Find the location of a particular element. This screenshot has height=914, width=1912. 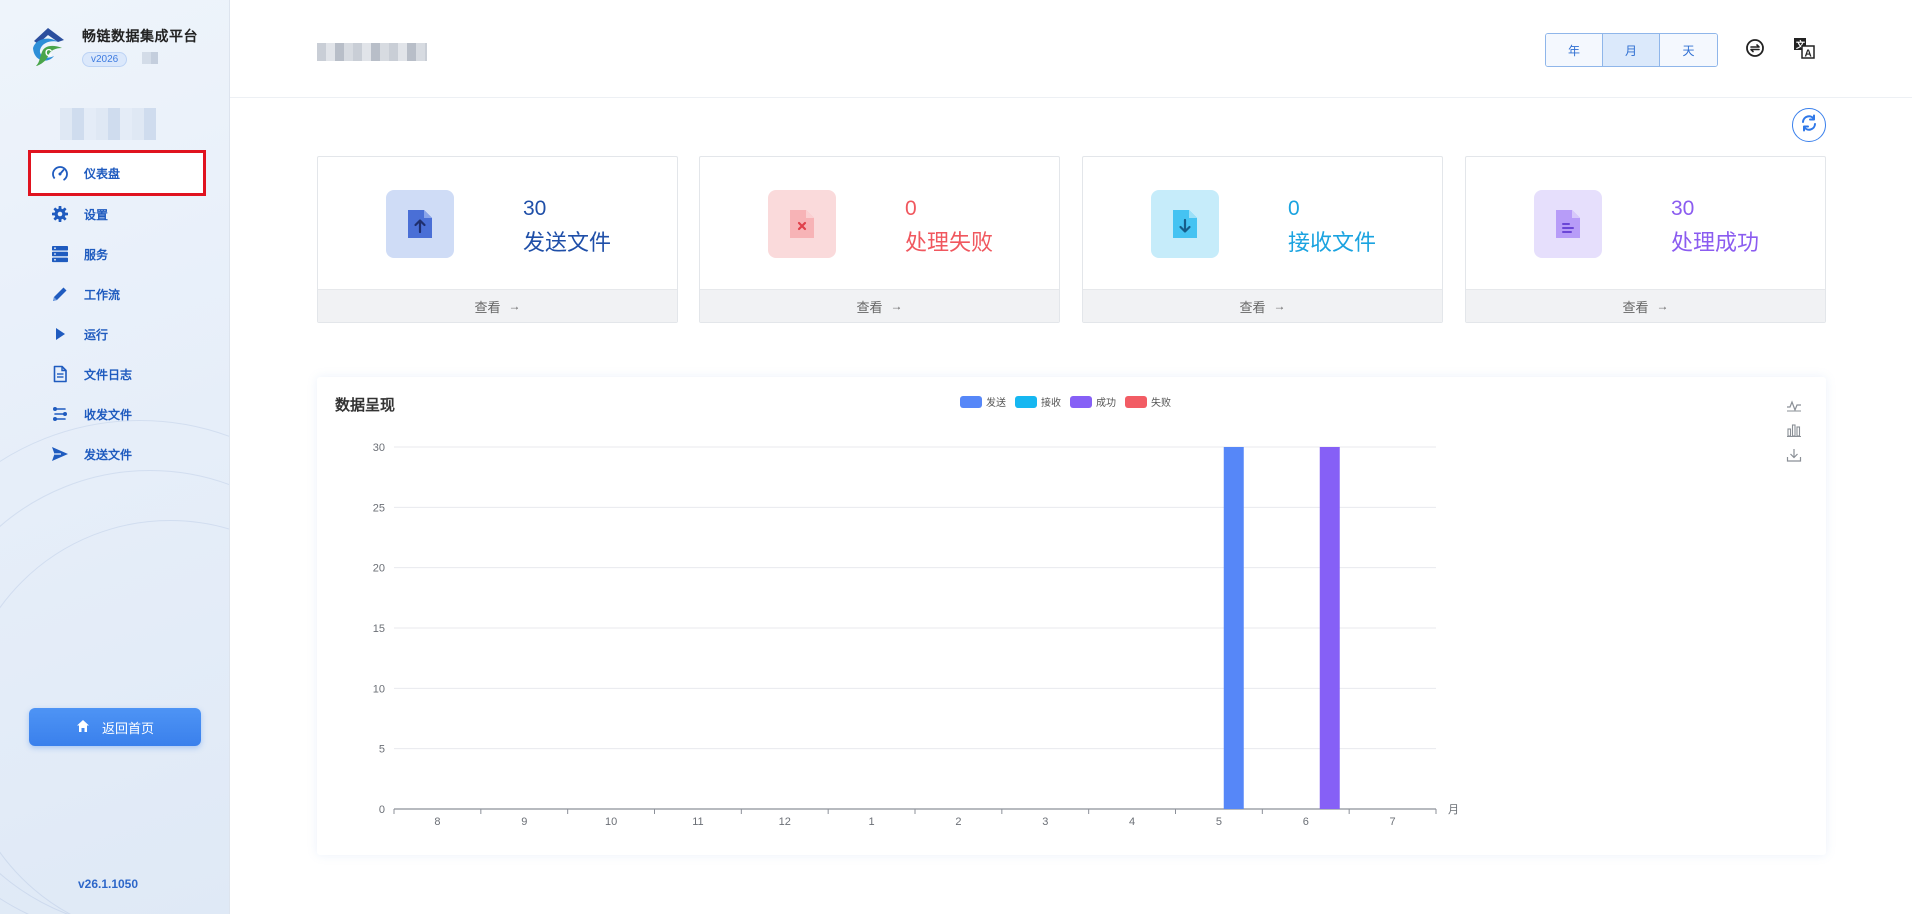

period-month-button: 月 is located at coordinates (1631, 50).